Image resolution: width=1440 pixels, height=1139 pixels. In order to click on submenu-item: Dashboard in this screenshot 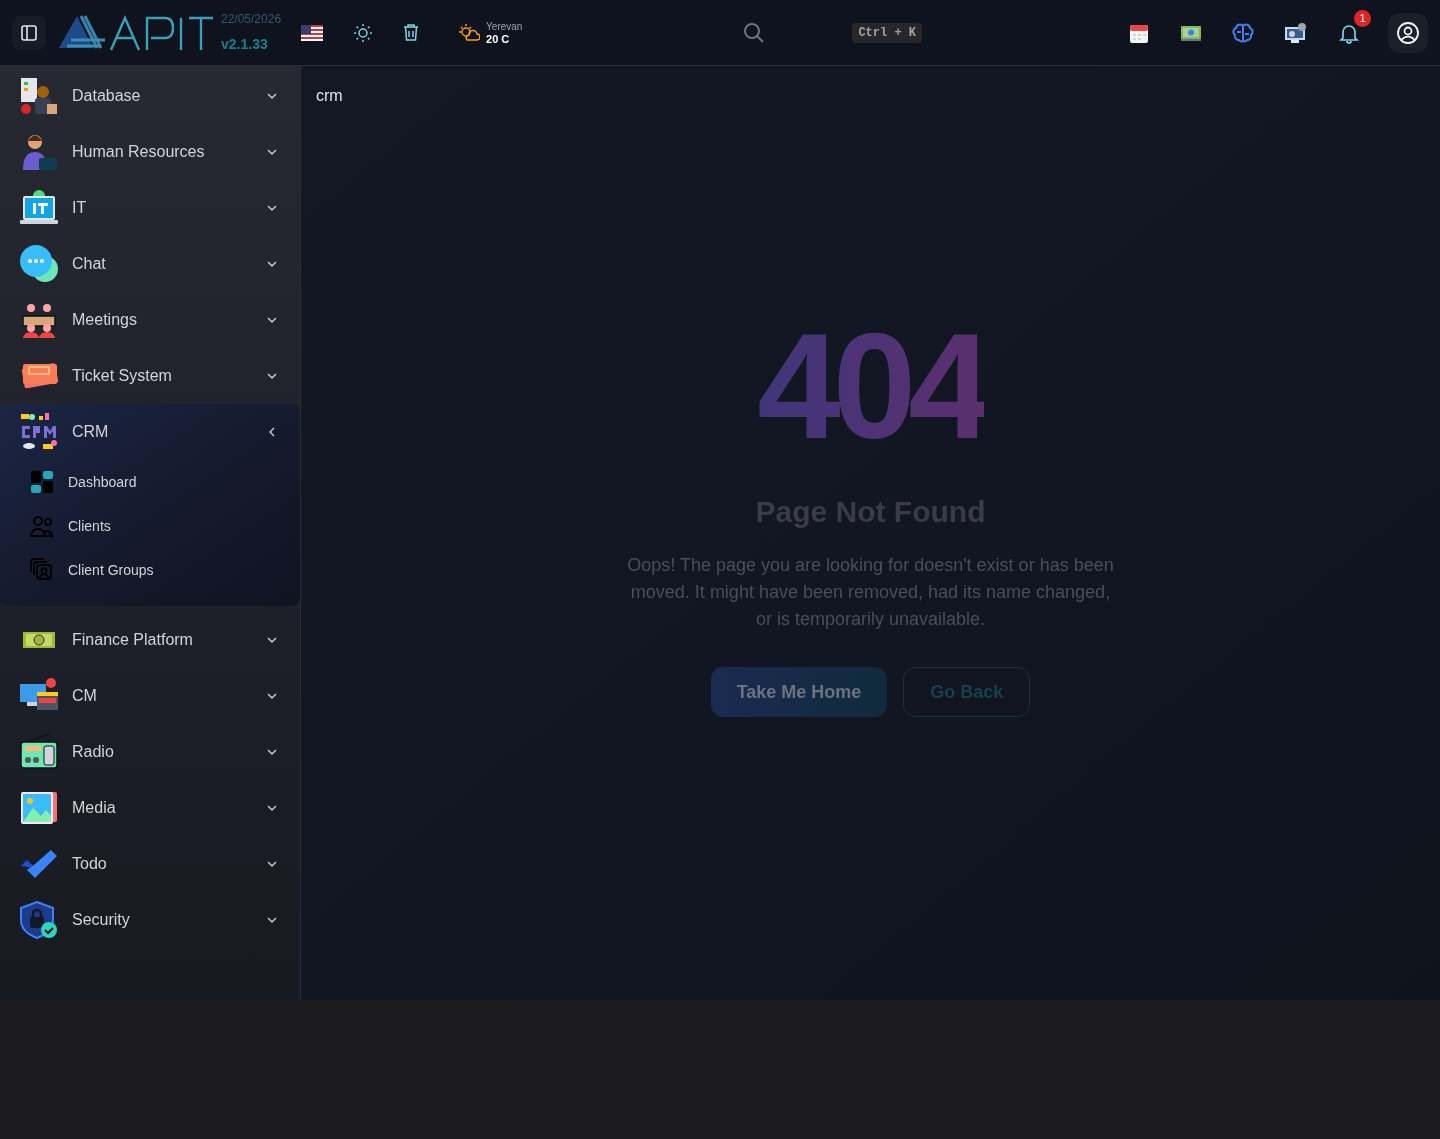, I will do `click(102, 482)`.